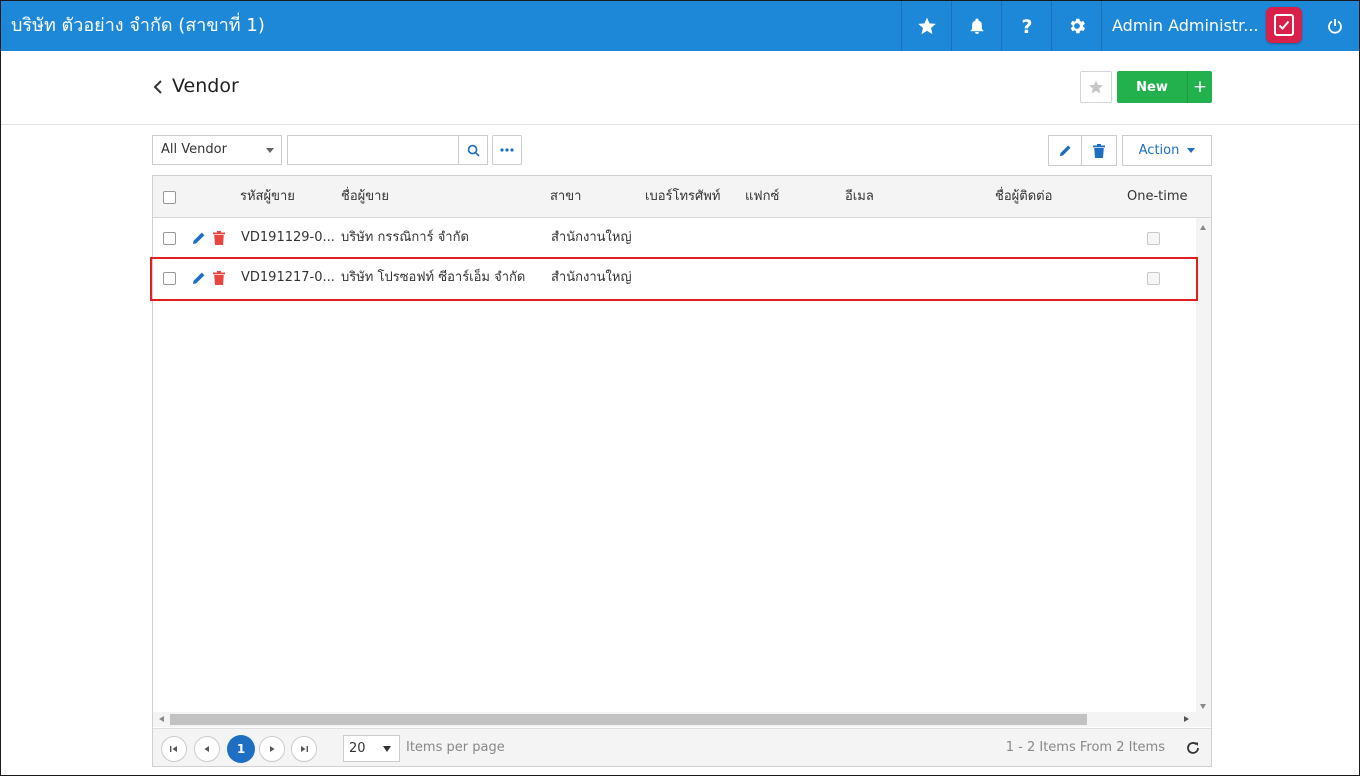  What do you see at coordinates (373, 150) in the screenshot?
I see `search-input` at bounding box center [373, 150].